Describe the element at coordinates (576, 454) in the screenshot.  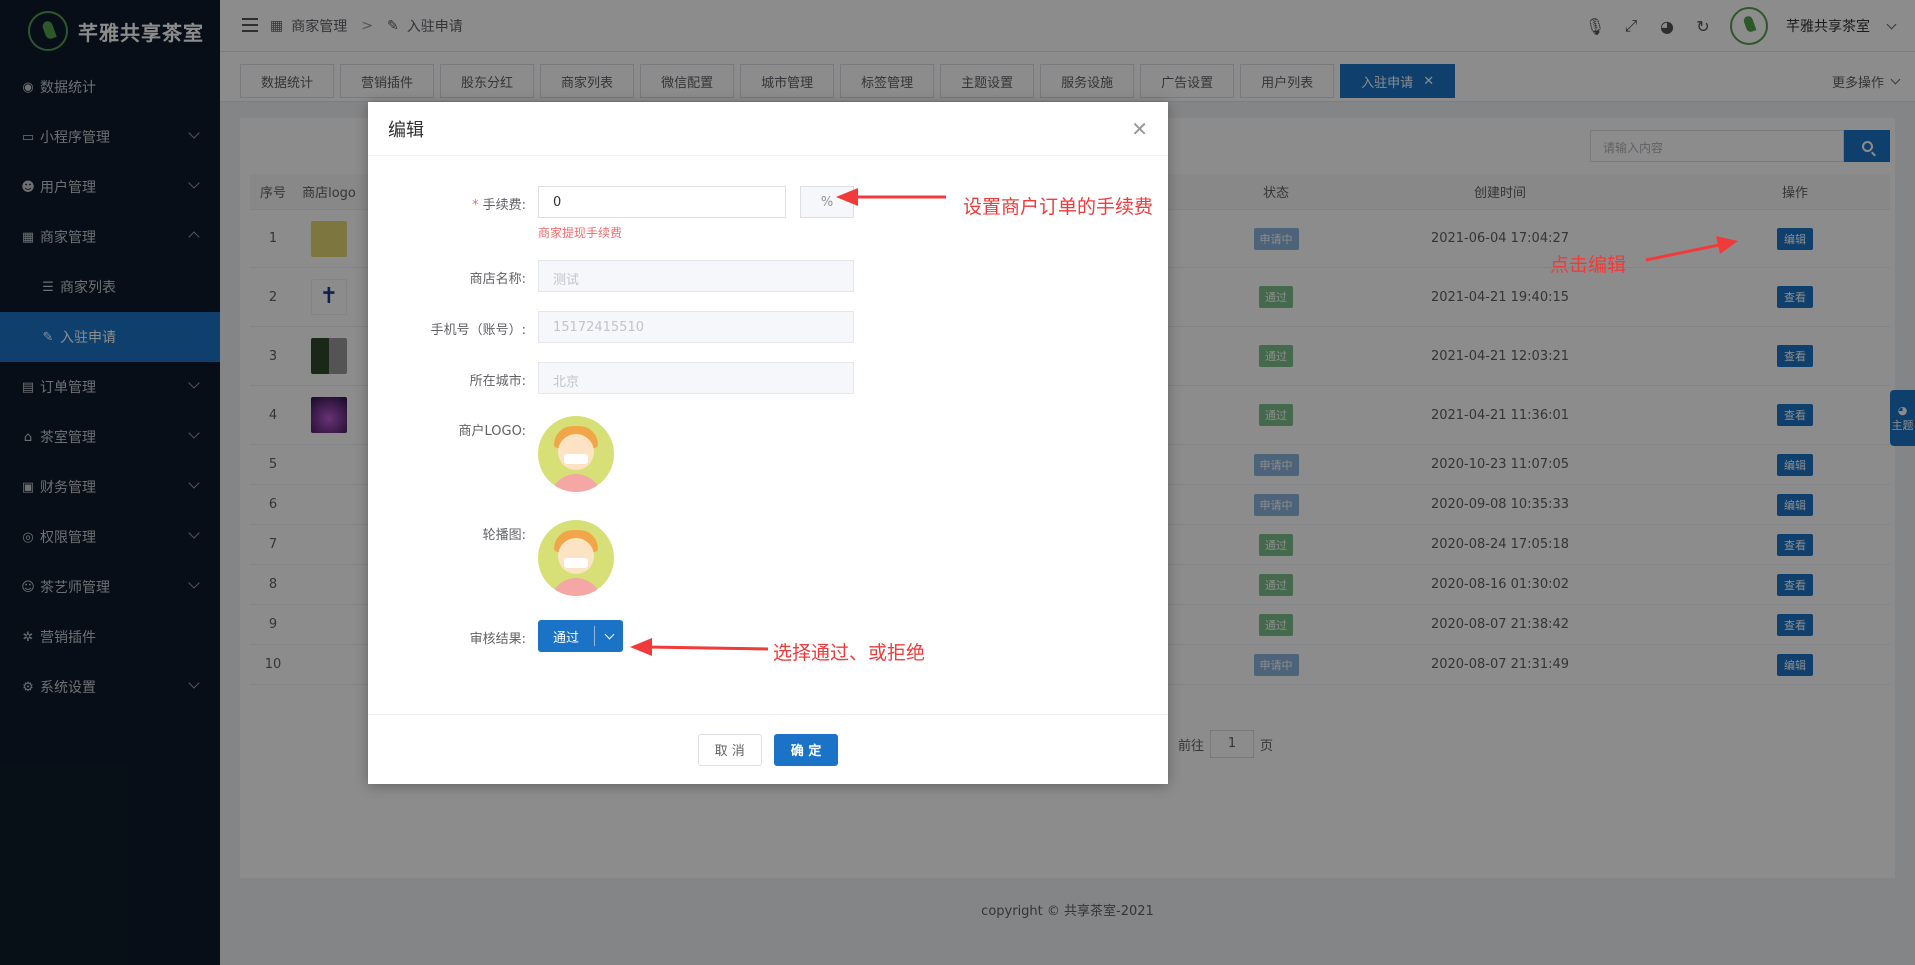
I see `merchant-logo-image` at that location.